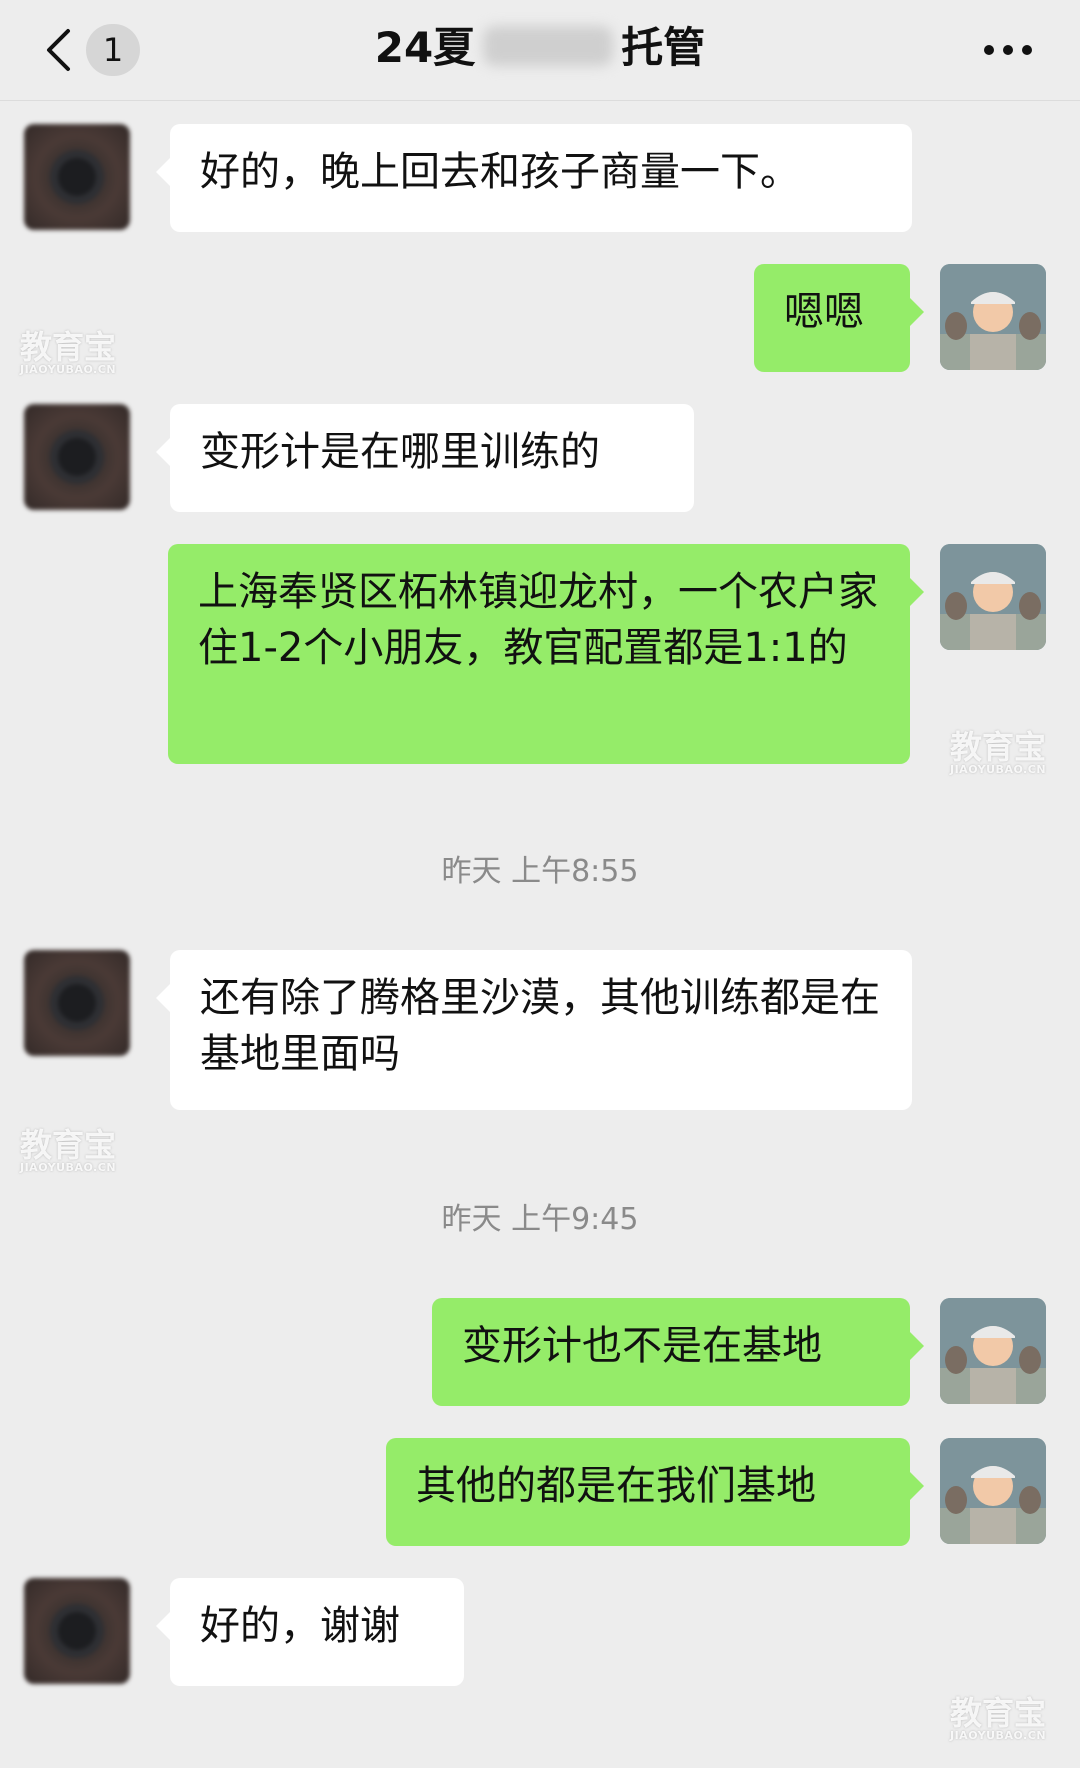  I want to click on chat-title-suffix: 托管, so click(663, 47).